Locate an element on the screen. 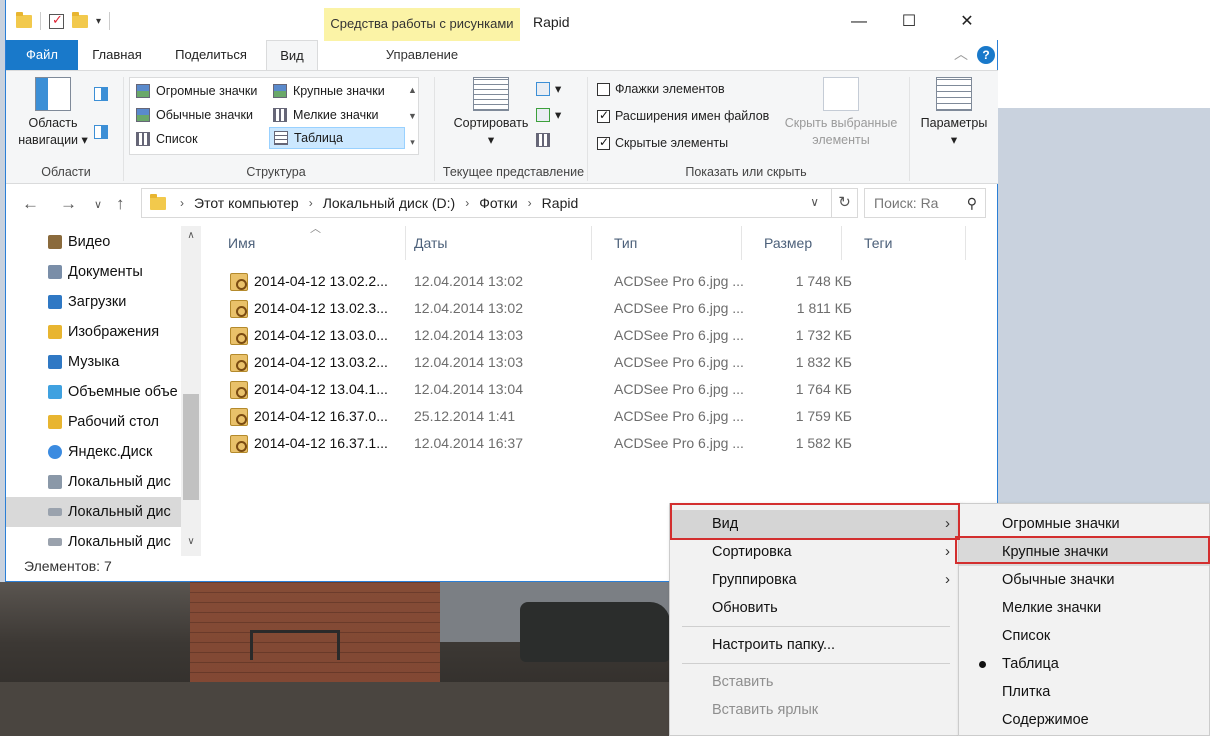  column-type: Тип is located at coordinates (667, 243).